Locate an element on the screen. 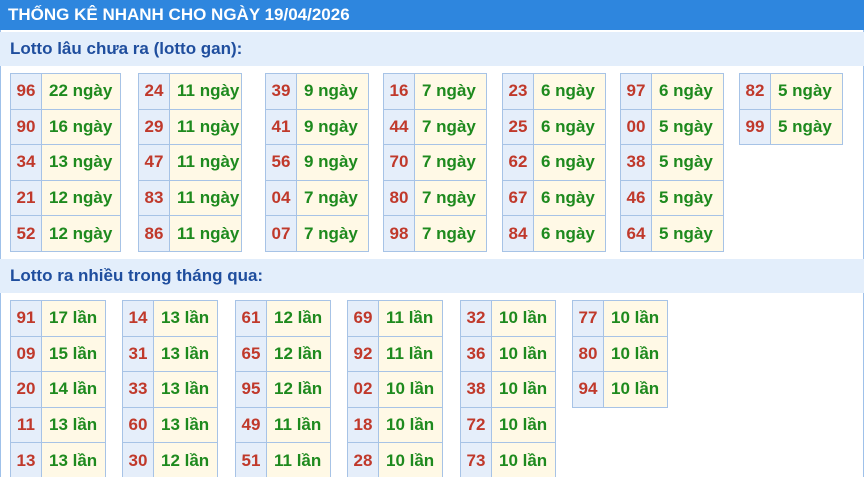  table-row: 91 17 lần is located at coordinates (58, 318).